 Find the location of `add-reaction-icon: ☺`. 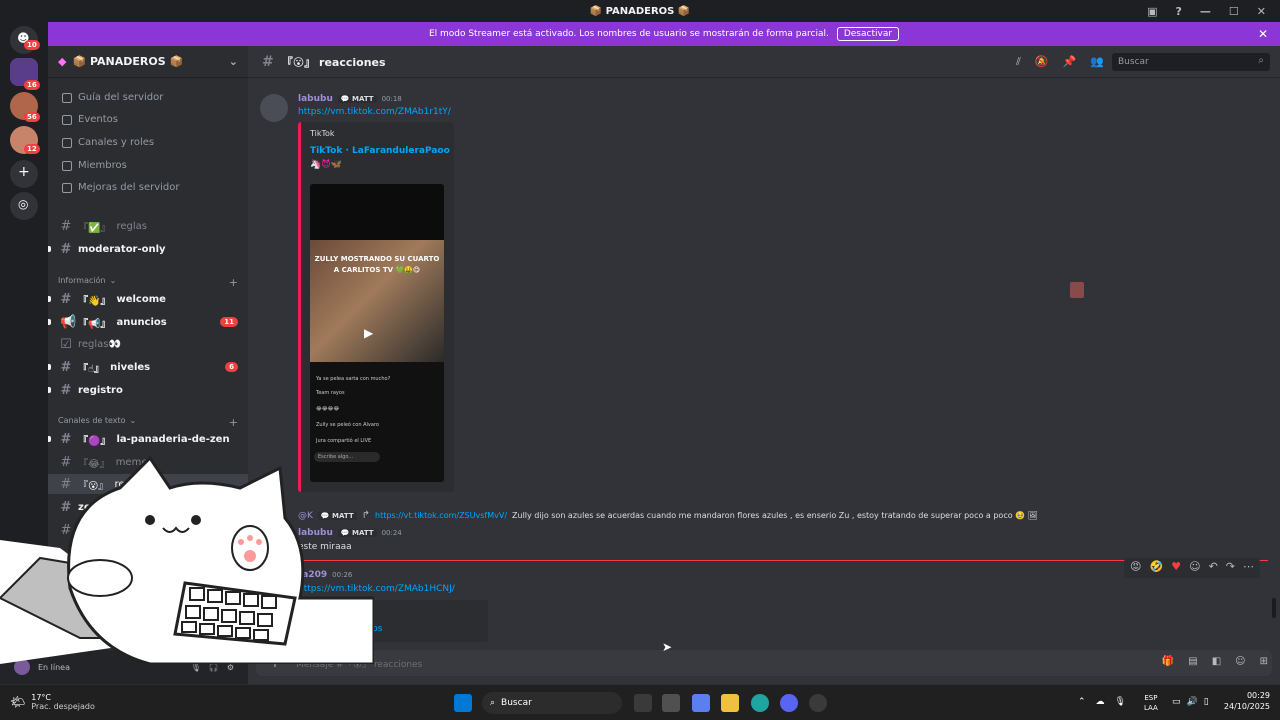

add-reaction-icon: ☺ is located at coordinates (1194, 568).